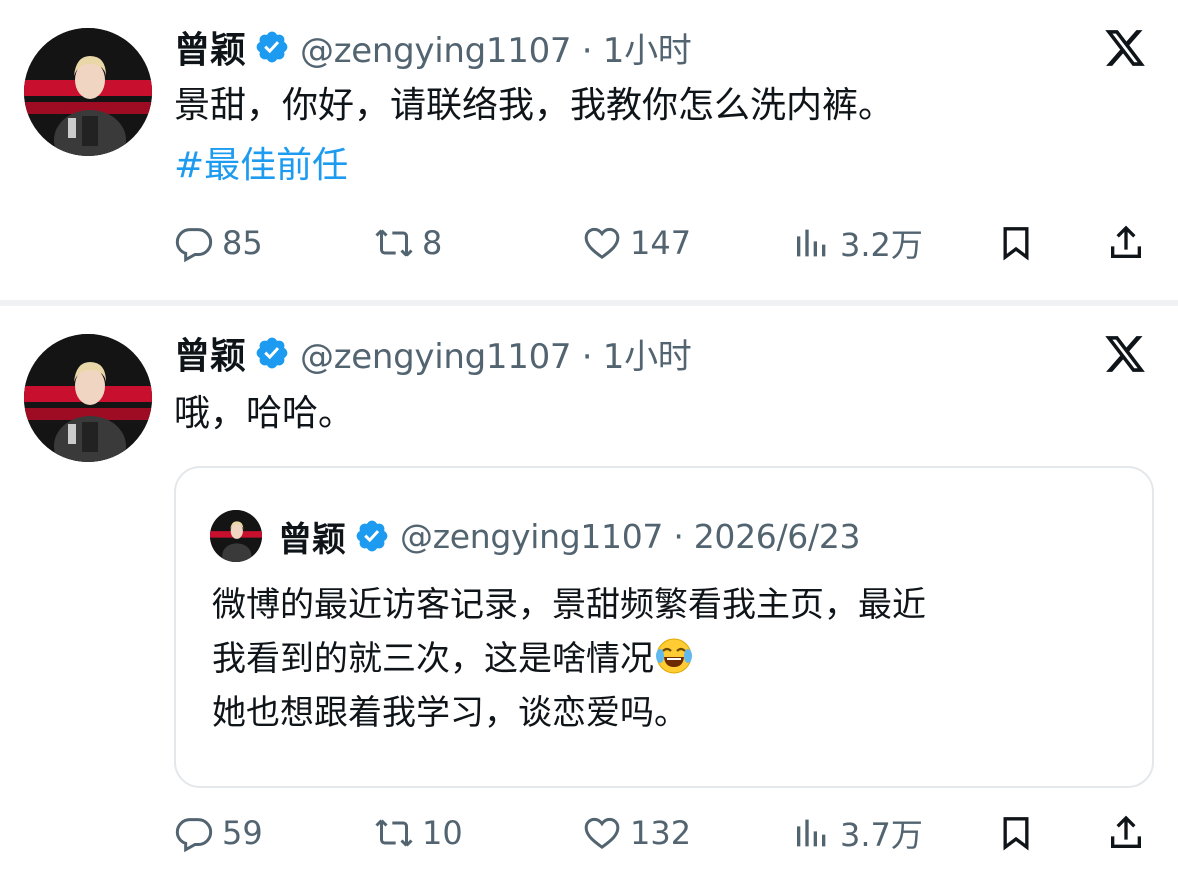 The height and width of the screenshot is (884, 1178). Describe the element at coordinates (264, 413) in the screenshot. I see `tweet-text: 哦，哈哈。` at that location.